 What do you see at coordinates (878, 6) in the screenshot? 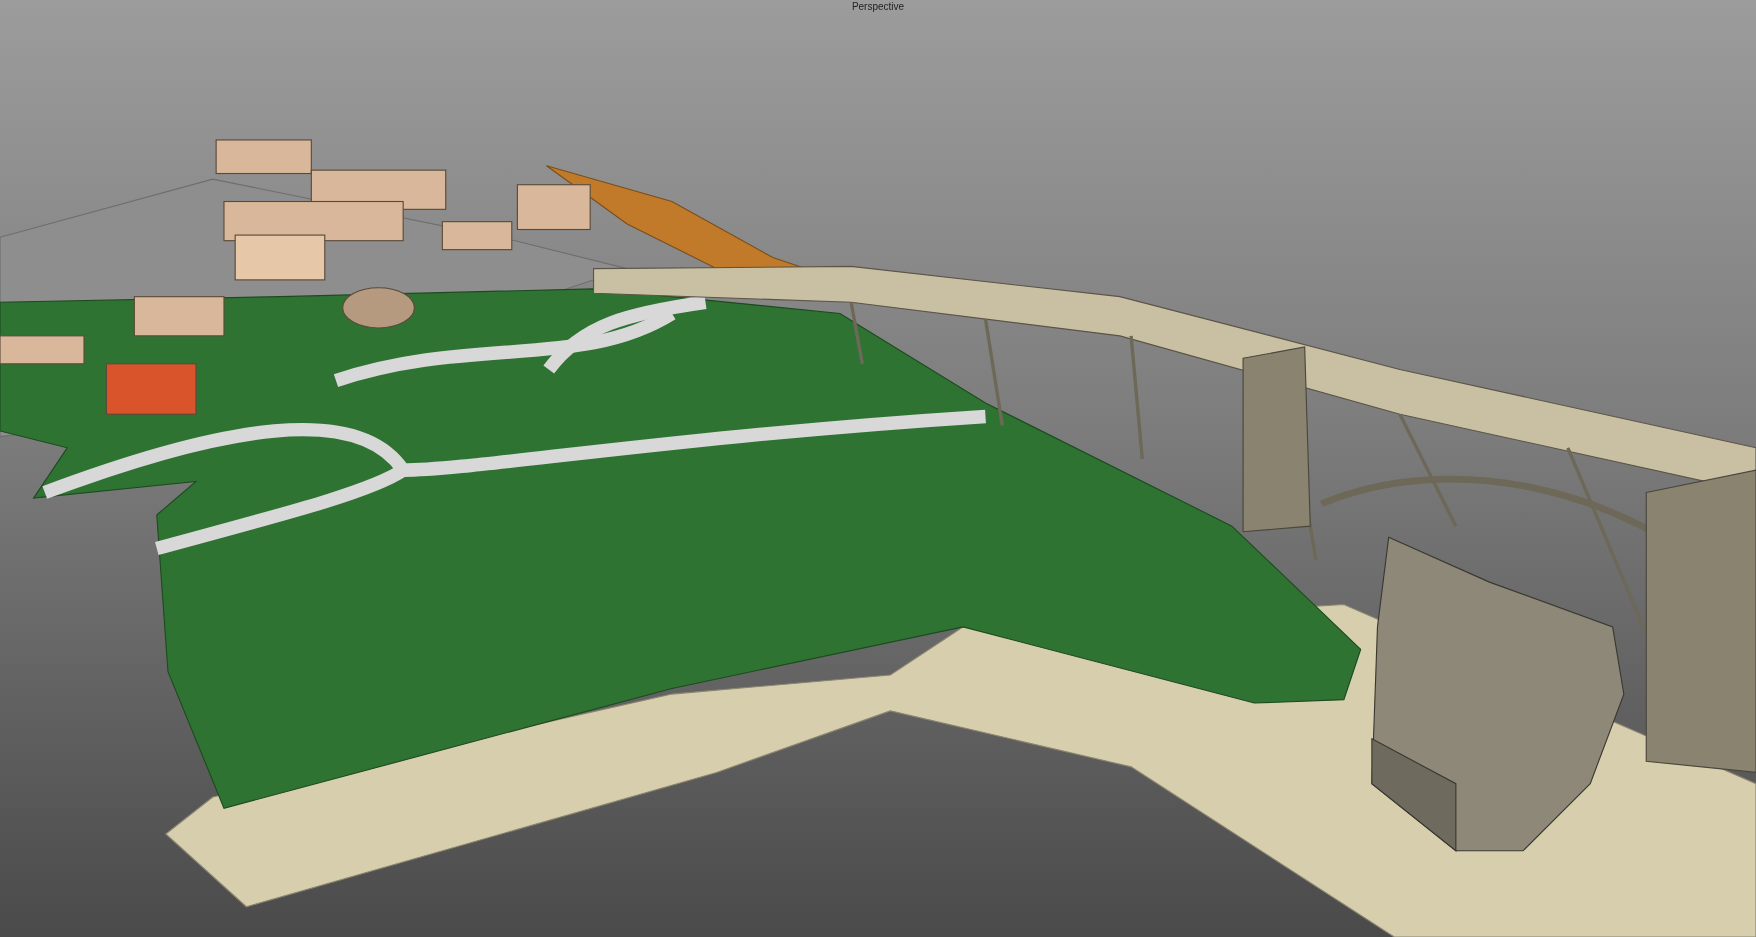
I see `viewport-label: Perspective` at bounding box center [878, 6].